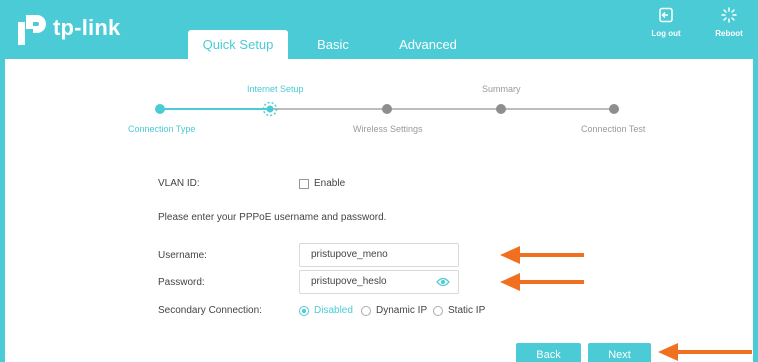 Image resolution: width=758 pixels, height=362 pixels. Describe the element at coordinates (333, 310) in the screenshot. I see `radio-disabled-label: Disabled` at that location.